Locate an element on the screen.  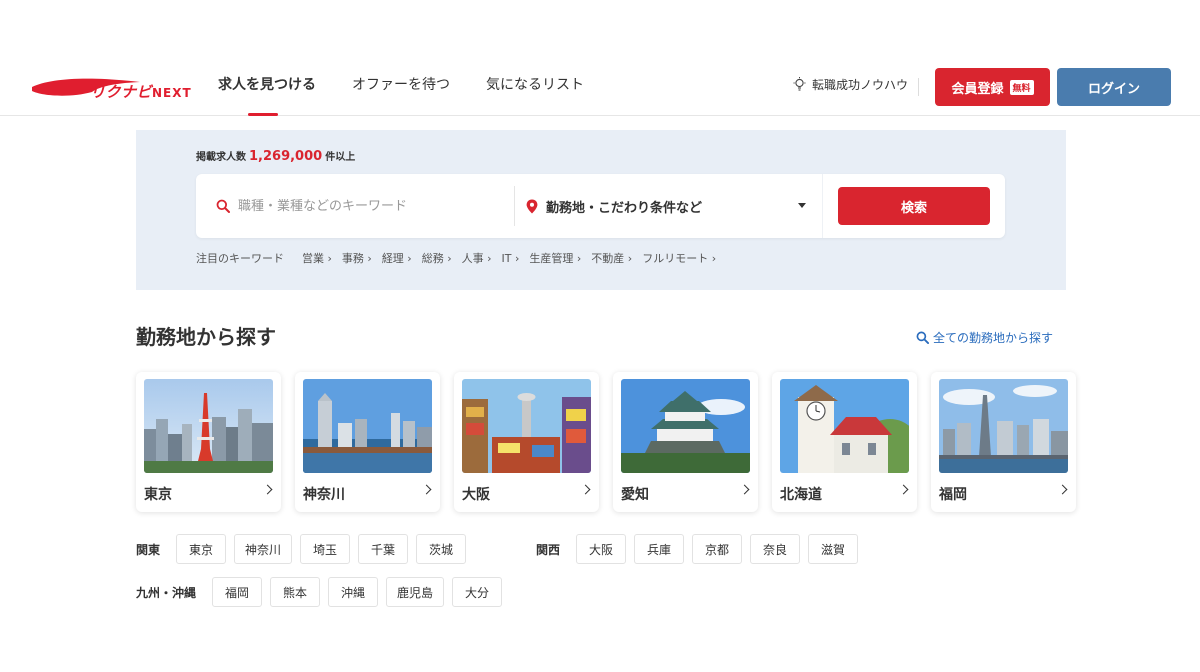
keyword-field is located at coordinates (361, 206).